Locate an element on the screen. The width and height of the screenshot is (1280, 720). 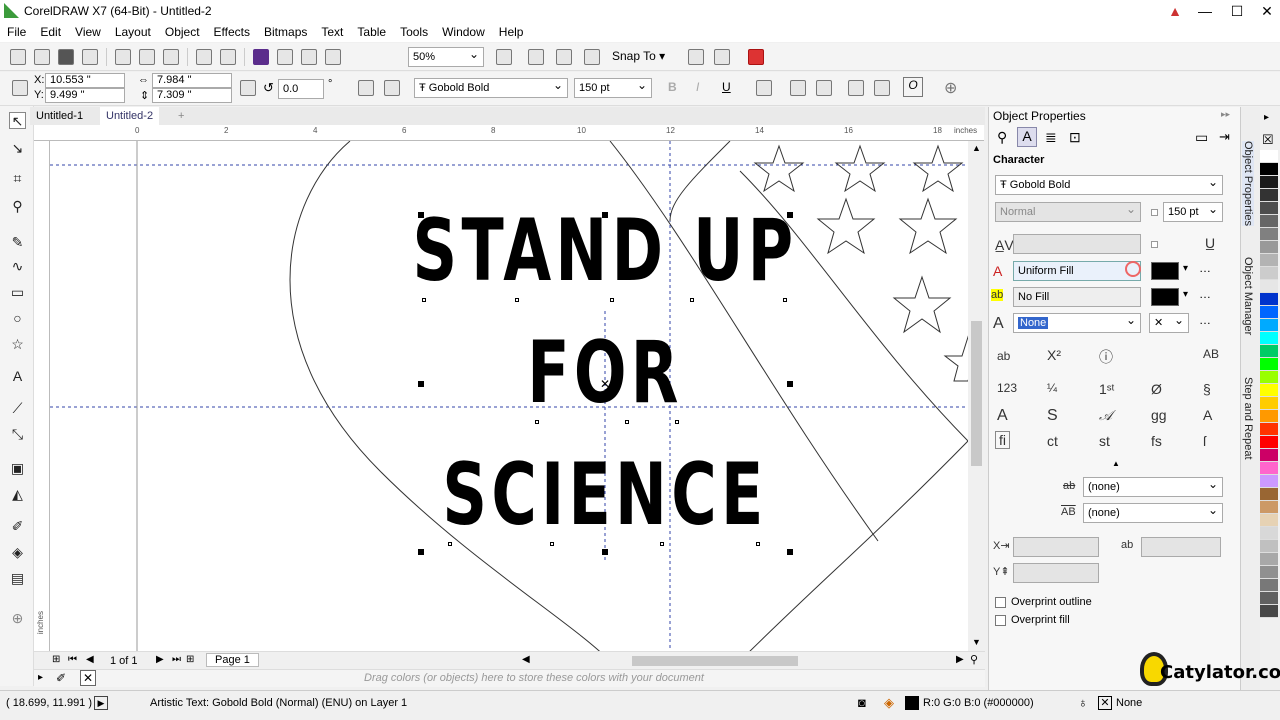
position-icon: ⓘ is located at coordinates (1106, 357).